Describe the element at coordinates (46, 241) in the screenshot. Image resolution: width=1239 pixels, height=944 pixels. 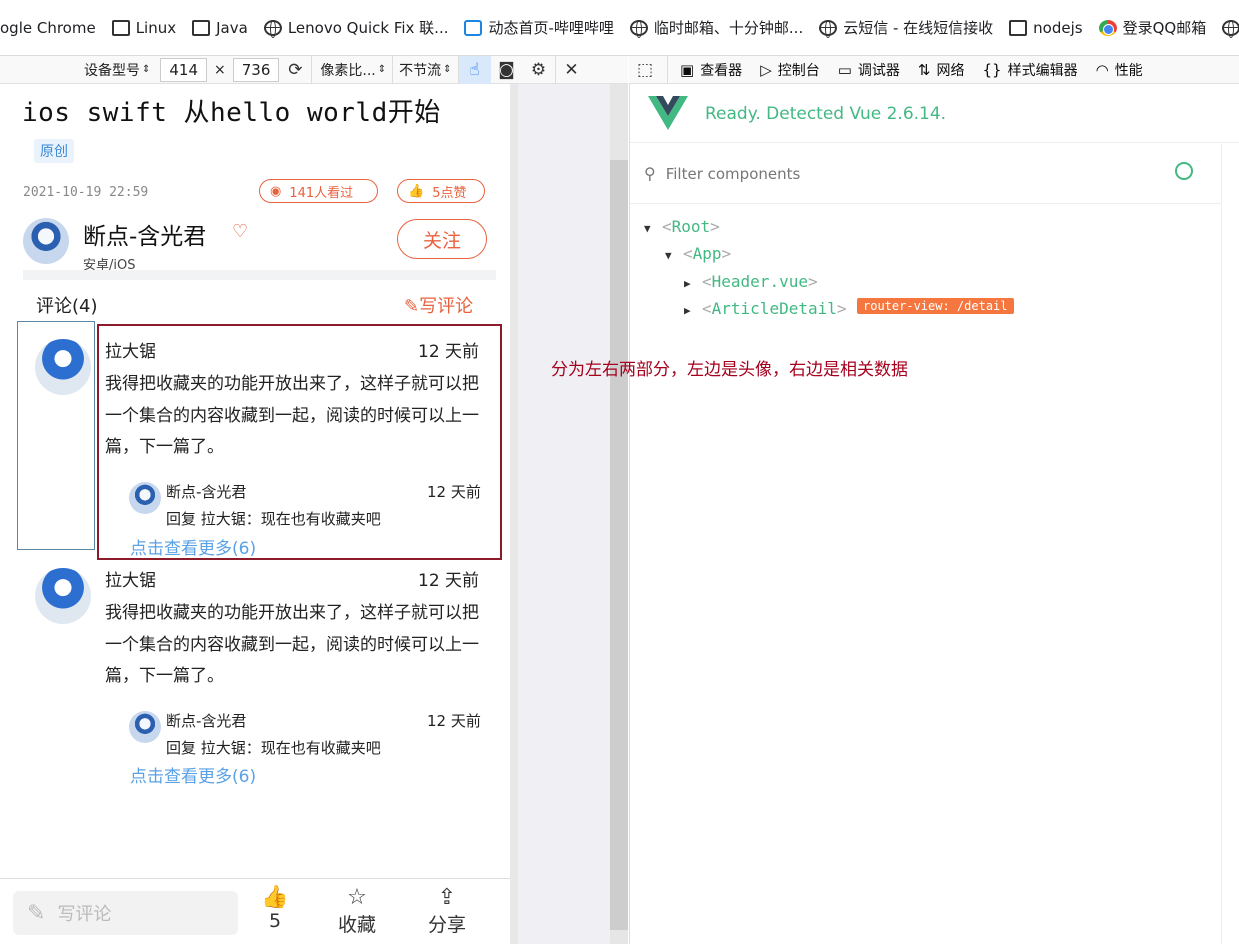
I see `author-avatar` at that location.